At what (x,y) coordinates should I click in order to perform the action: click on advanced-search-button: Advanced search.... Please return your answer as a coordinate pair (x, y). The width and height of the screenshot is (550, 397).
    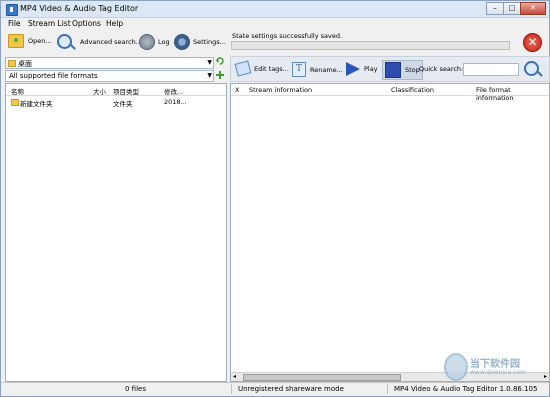
    Looking at the image, I should click on (99, 41).